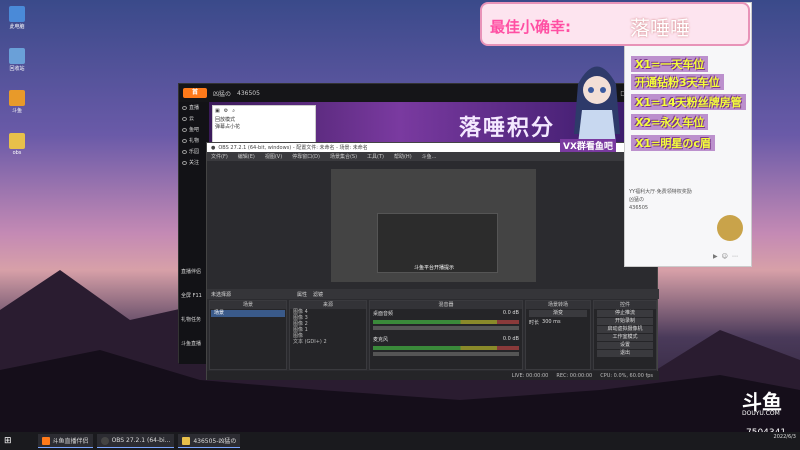  What do you see at coordinates (688, 102) in the screenshot?
I see `gift-line: X1=14天粉丝牌房管` at bounding box center [688, 102].